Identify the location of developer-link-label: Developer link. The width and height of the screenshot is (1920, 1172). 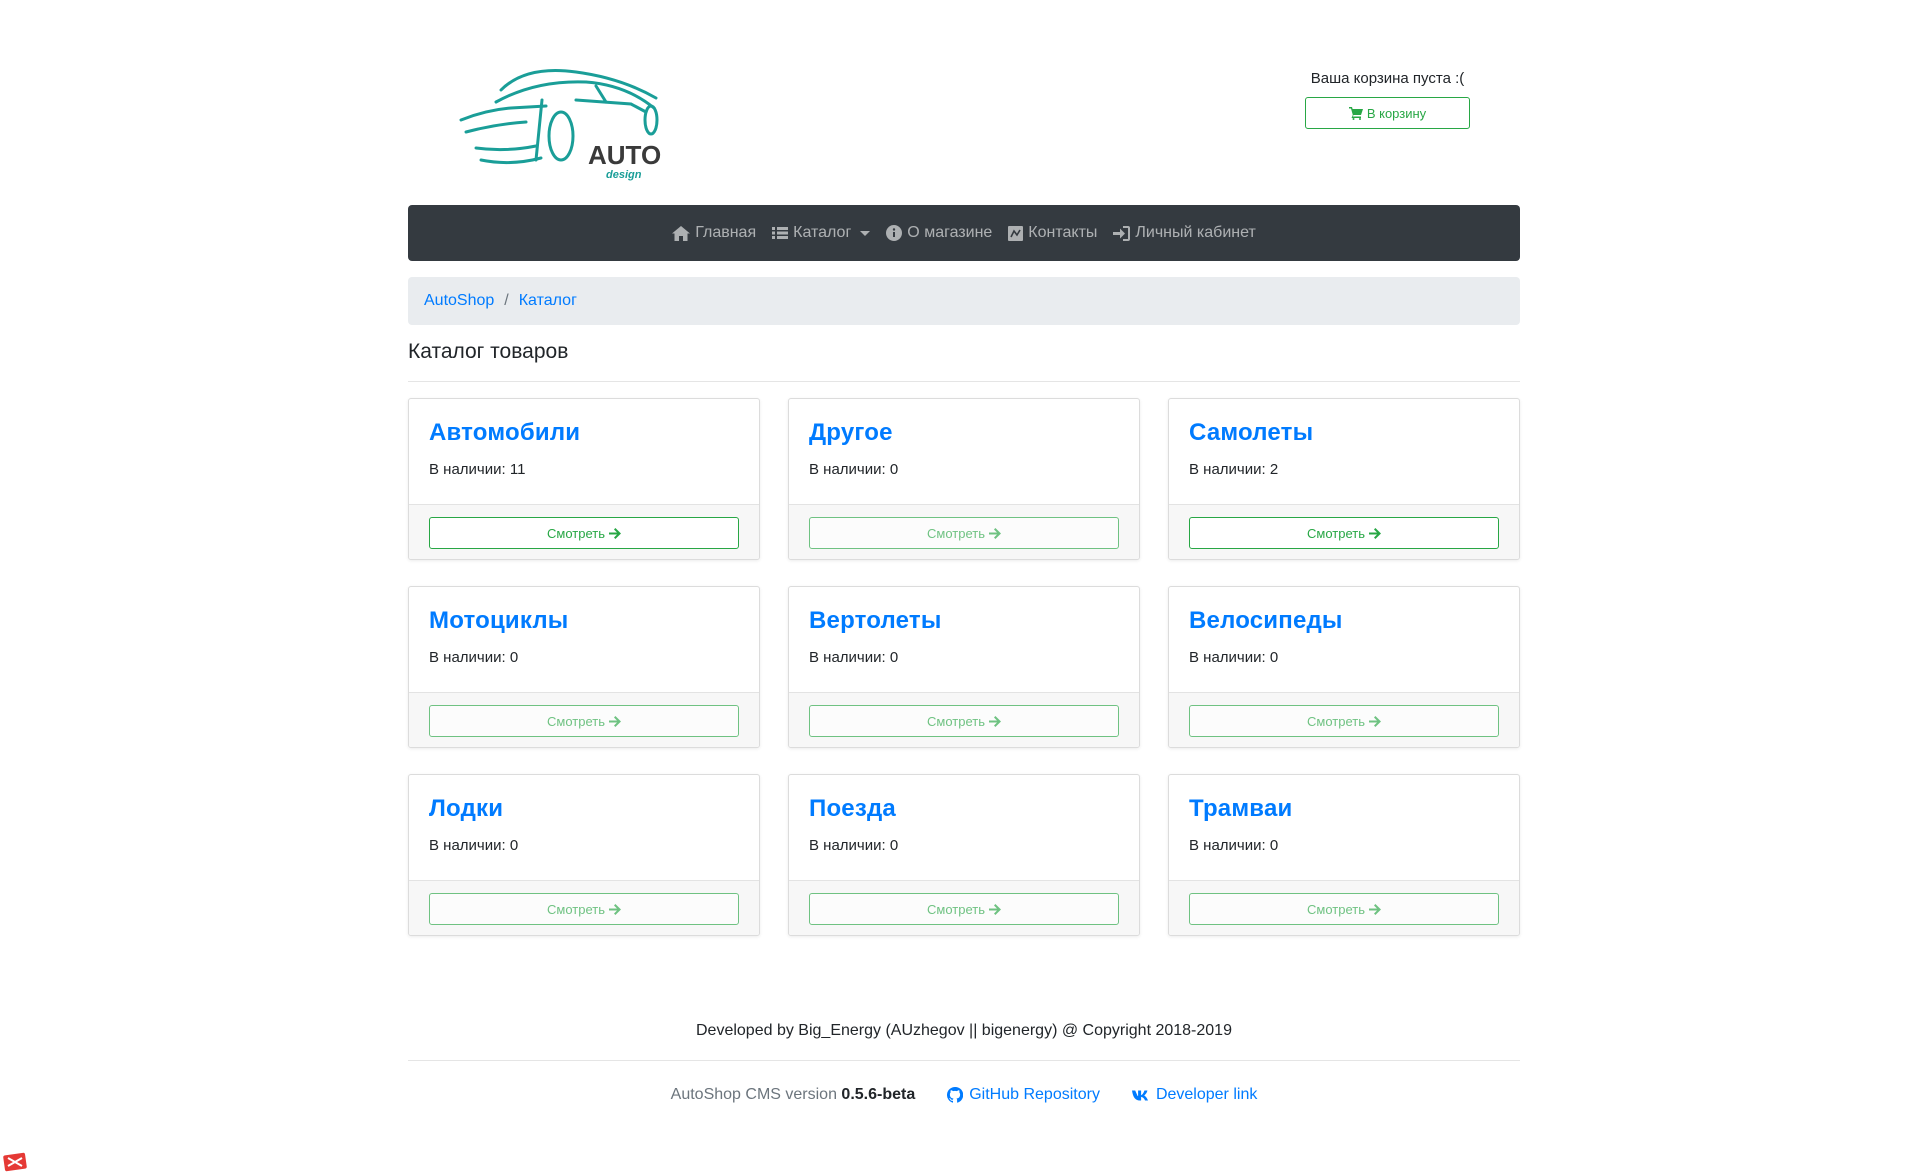
(1206, 1094).